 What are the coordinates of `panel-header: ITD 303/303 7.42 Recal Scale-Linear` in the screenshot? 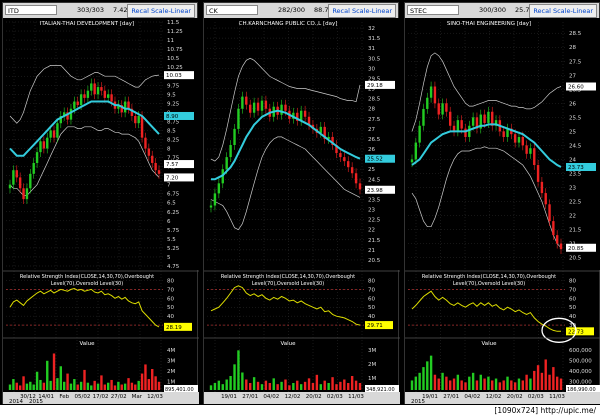 It's located at (100, 10).